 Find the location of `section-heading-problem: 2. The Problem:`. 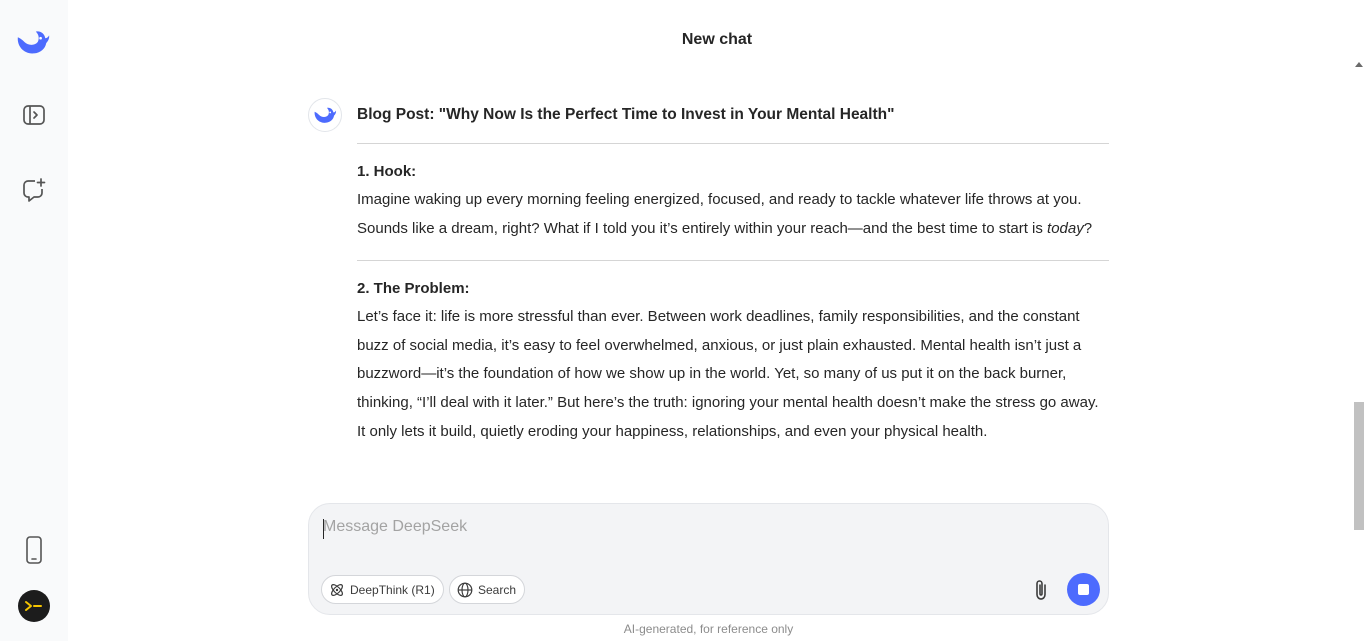

section-heading-problem: 2. The Problem: is located at coordinates (413, 289).